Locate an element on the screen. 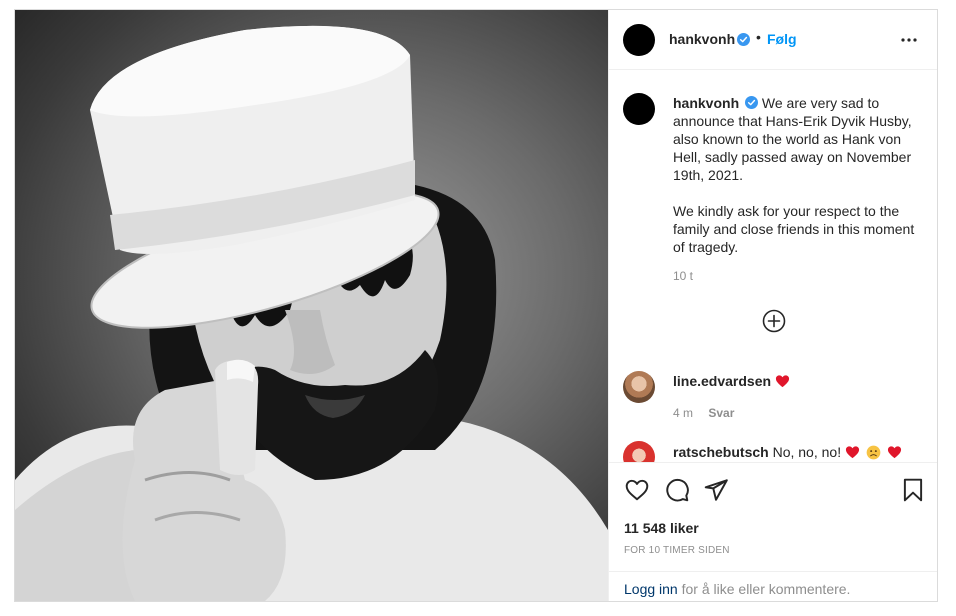 This screenshot has height=616, width=956. comment-text: ratschebutsch No, no, no! is located at coordinates (798, 452).